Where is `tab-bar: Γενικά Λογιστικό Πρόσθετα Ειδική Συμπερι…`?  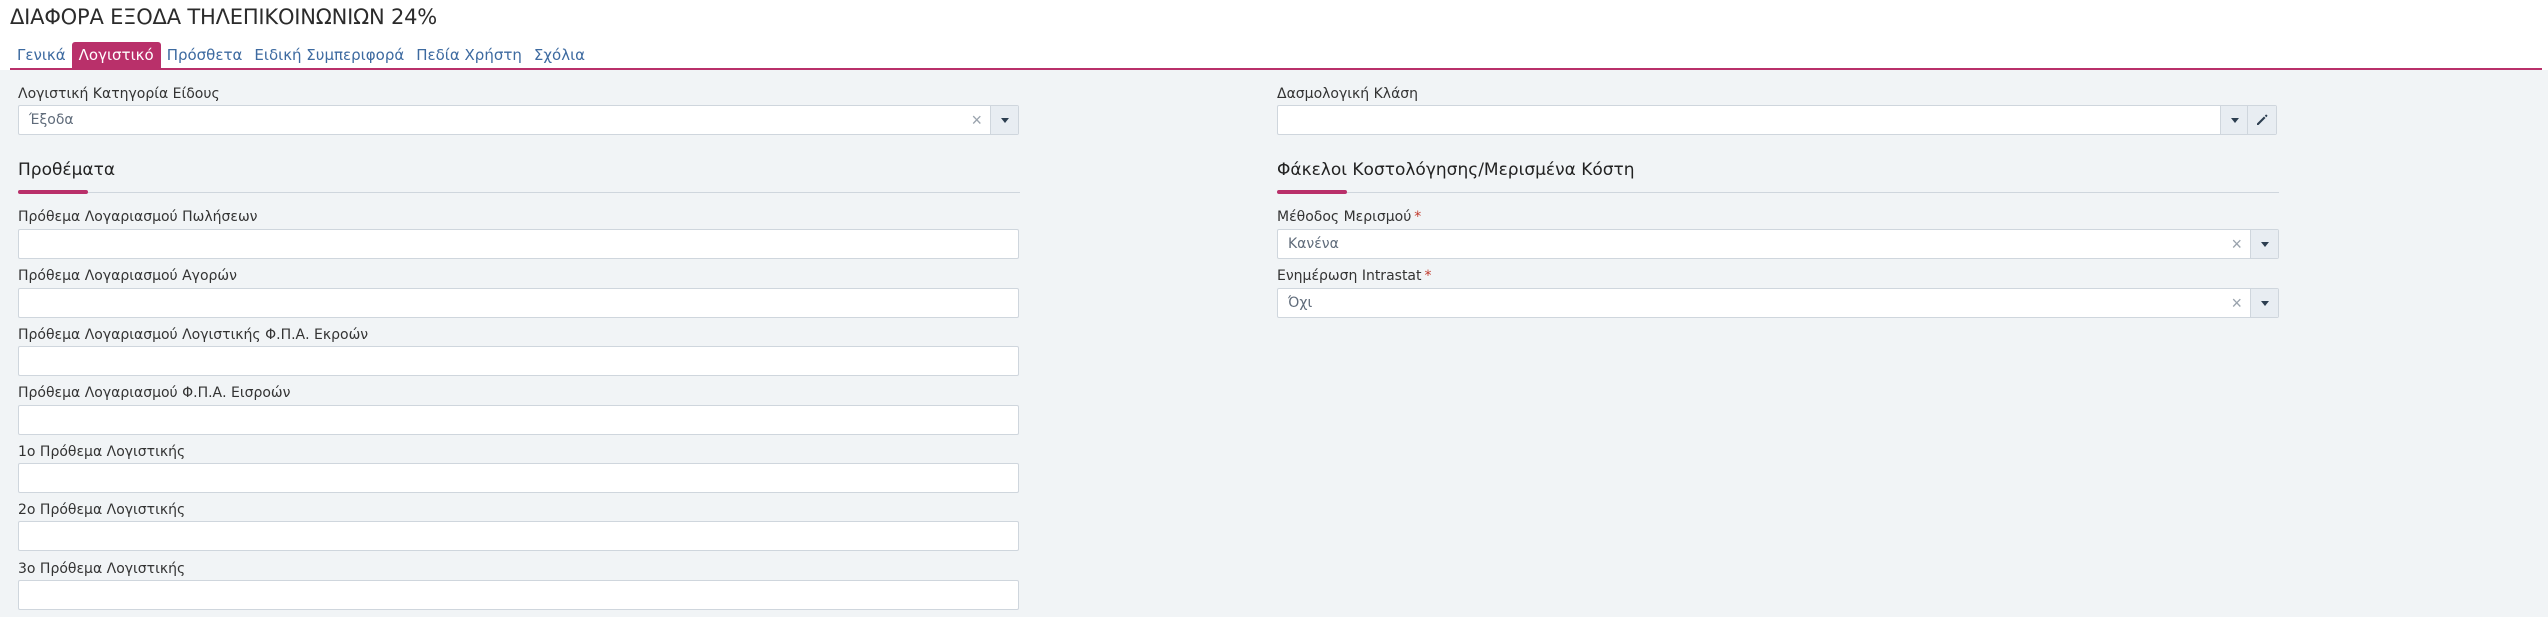
tab-bar: Γενικά Λογιστικό Πρόσθετα Ειδική Συμπερι… is located at coordinates (300, 55).